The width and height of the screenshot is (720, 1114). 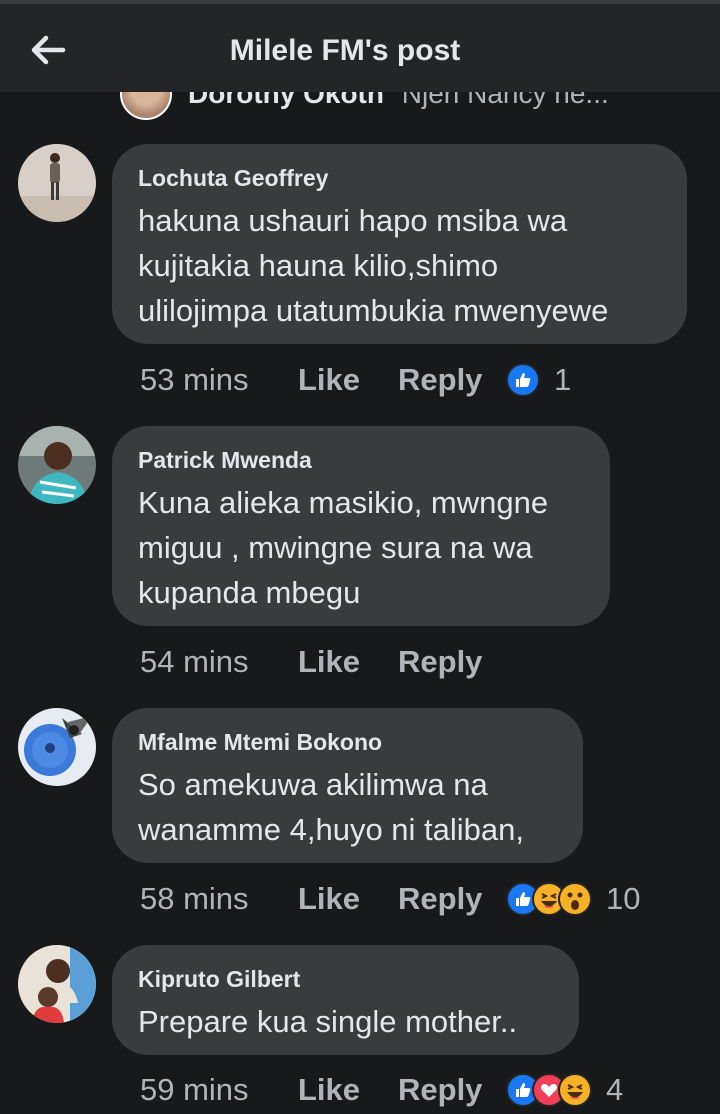 What do you see at coordinates (194, 1089) in the screenshot?
I see `comment-time: 59 mins` at bounding box center [194, 1089].